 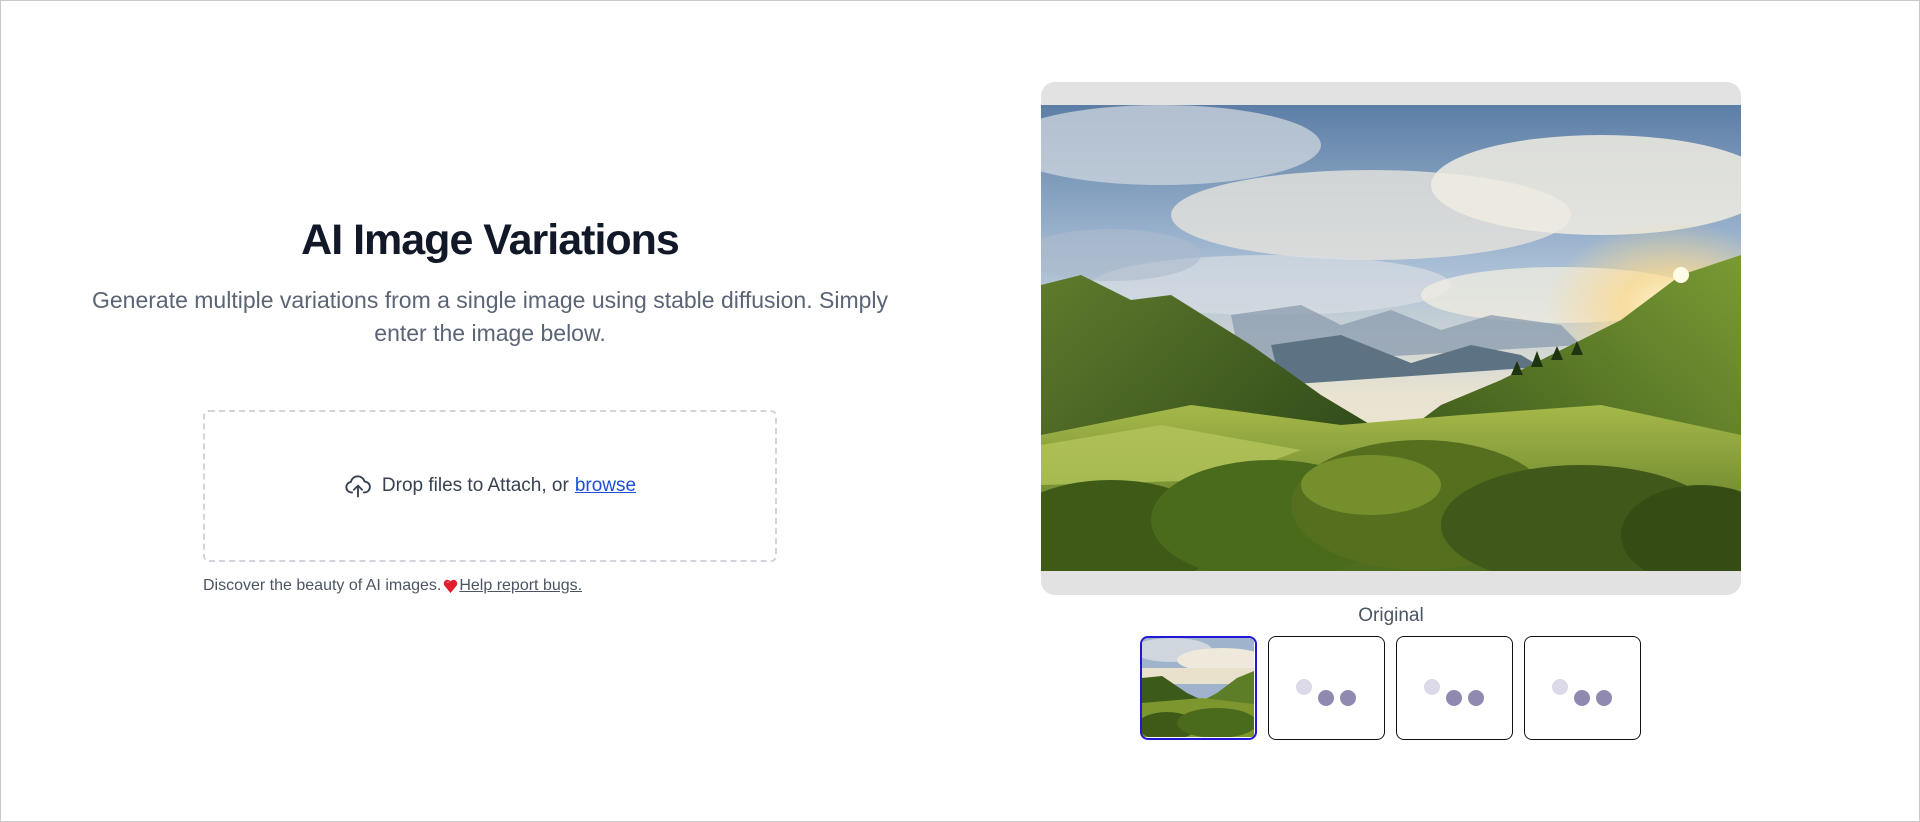 I want to click on help-report-bugs-link: Help report bugs., so click(x=520, y=586).